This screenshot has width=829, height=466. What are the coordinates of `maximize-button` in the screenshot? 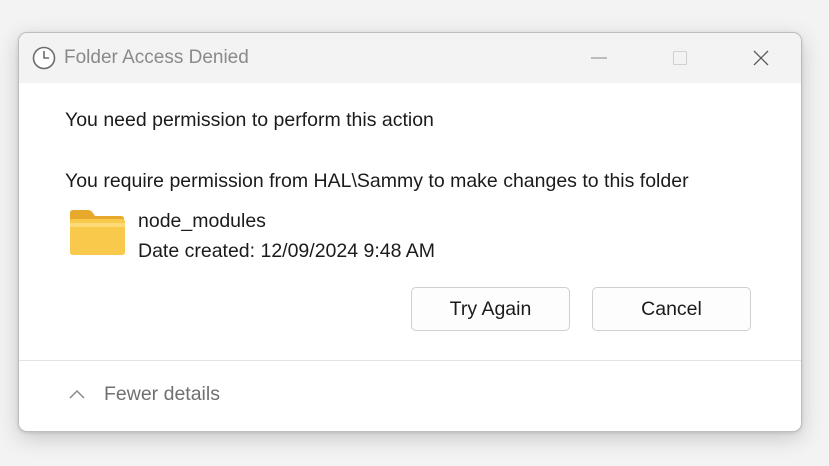 It's located at (680, 58).